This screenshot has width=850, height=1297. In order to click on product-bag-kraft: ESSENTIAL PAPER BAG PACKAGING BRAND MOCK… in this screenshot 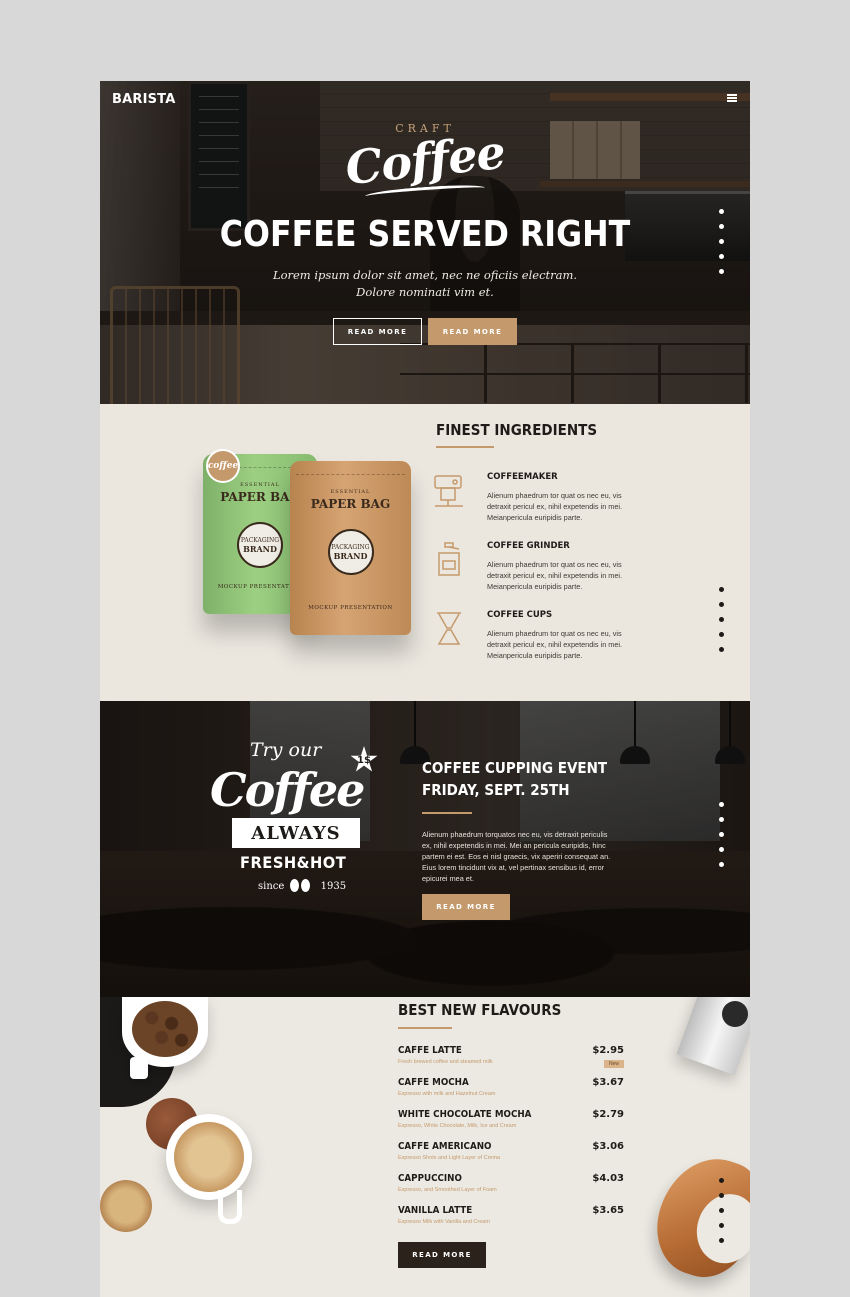, I will do `click(350, 548)`.